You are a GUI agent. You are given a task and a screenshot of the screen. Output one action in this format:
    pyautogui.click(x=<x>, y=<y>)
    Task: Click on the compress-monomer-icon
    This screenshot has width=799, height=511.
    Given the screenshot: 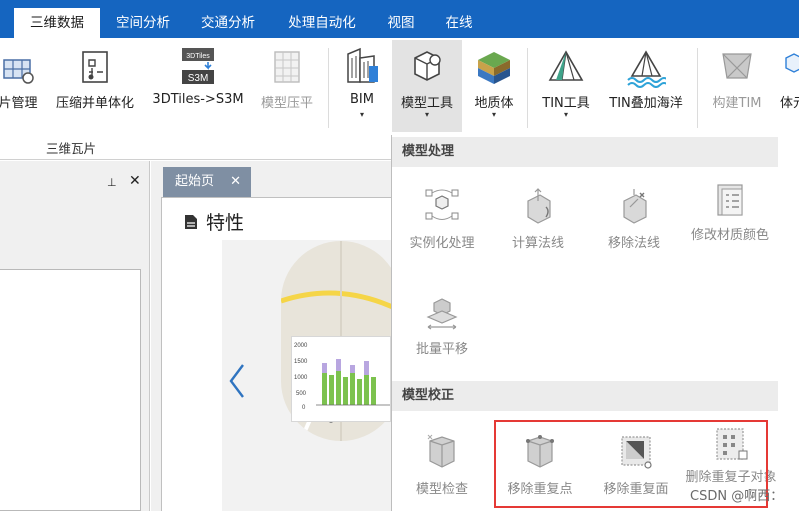 What is the action you would take?
    pyautogui.click(x=95, y=67)
    